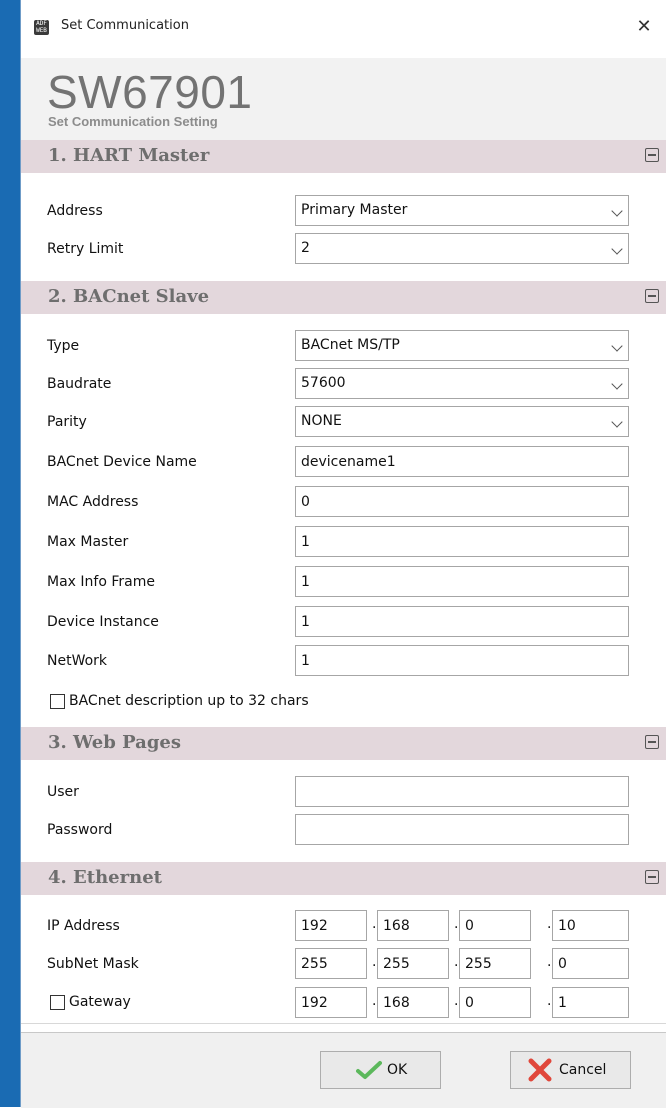 The image size is (666, 1108). What do you see at coordinates (63, 792) in the screenshot?
I see `user-label: User` at bounding box center [63, 792].